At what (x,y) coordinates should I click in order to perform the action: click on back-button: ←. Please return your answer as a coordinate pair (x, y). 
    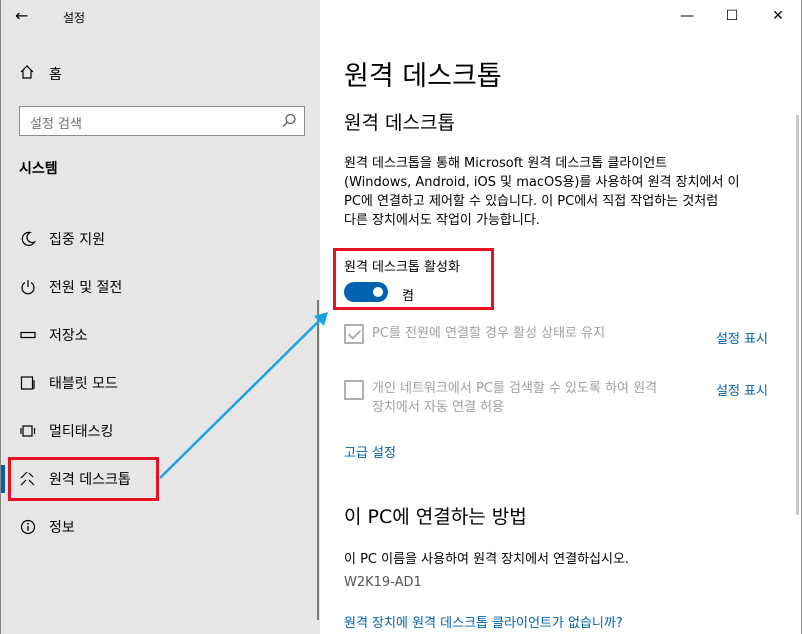
    Looking at the image, I should click on (26, 17).